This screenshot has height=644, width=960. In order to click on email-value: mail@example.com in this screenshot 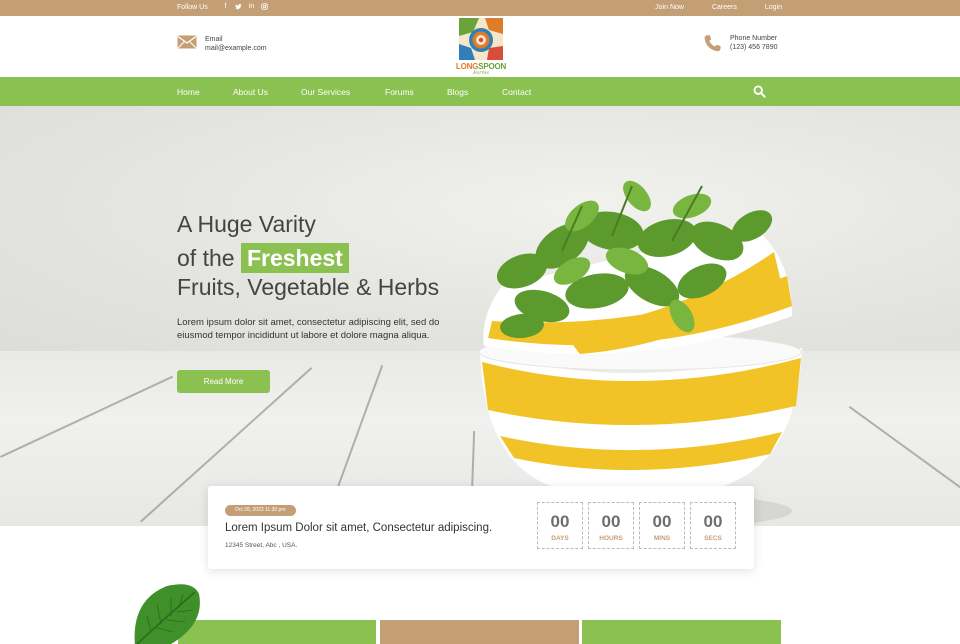, I will do `click(236, 48)`.